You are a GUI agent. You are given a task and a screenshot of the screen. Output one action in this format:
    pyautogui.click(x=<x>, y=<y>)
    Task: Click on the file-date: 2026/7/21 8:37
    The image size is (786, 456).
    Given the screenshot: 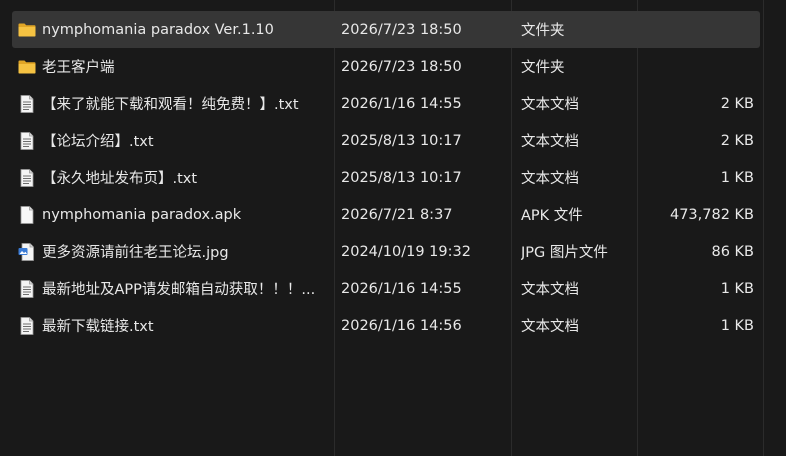 What is the action you would take?
    pyautogui.click(x=397, y=214)
    